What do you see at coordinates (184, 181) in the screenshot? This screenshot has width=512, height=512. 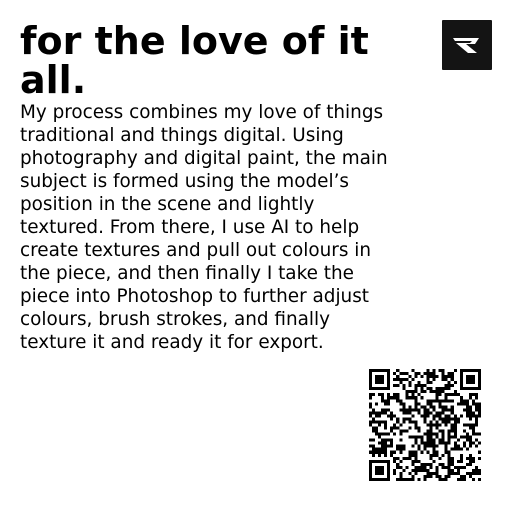 I see `description-line: subject is formed using the model’s` at bounding box center [184, 181].